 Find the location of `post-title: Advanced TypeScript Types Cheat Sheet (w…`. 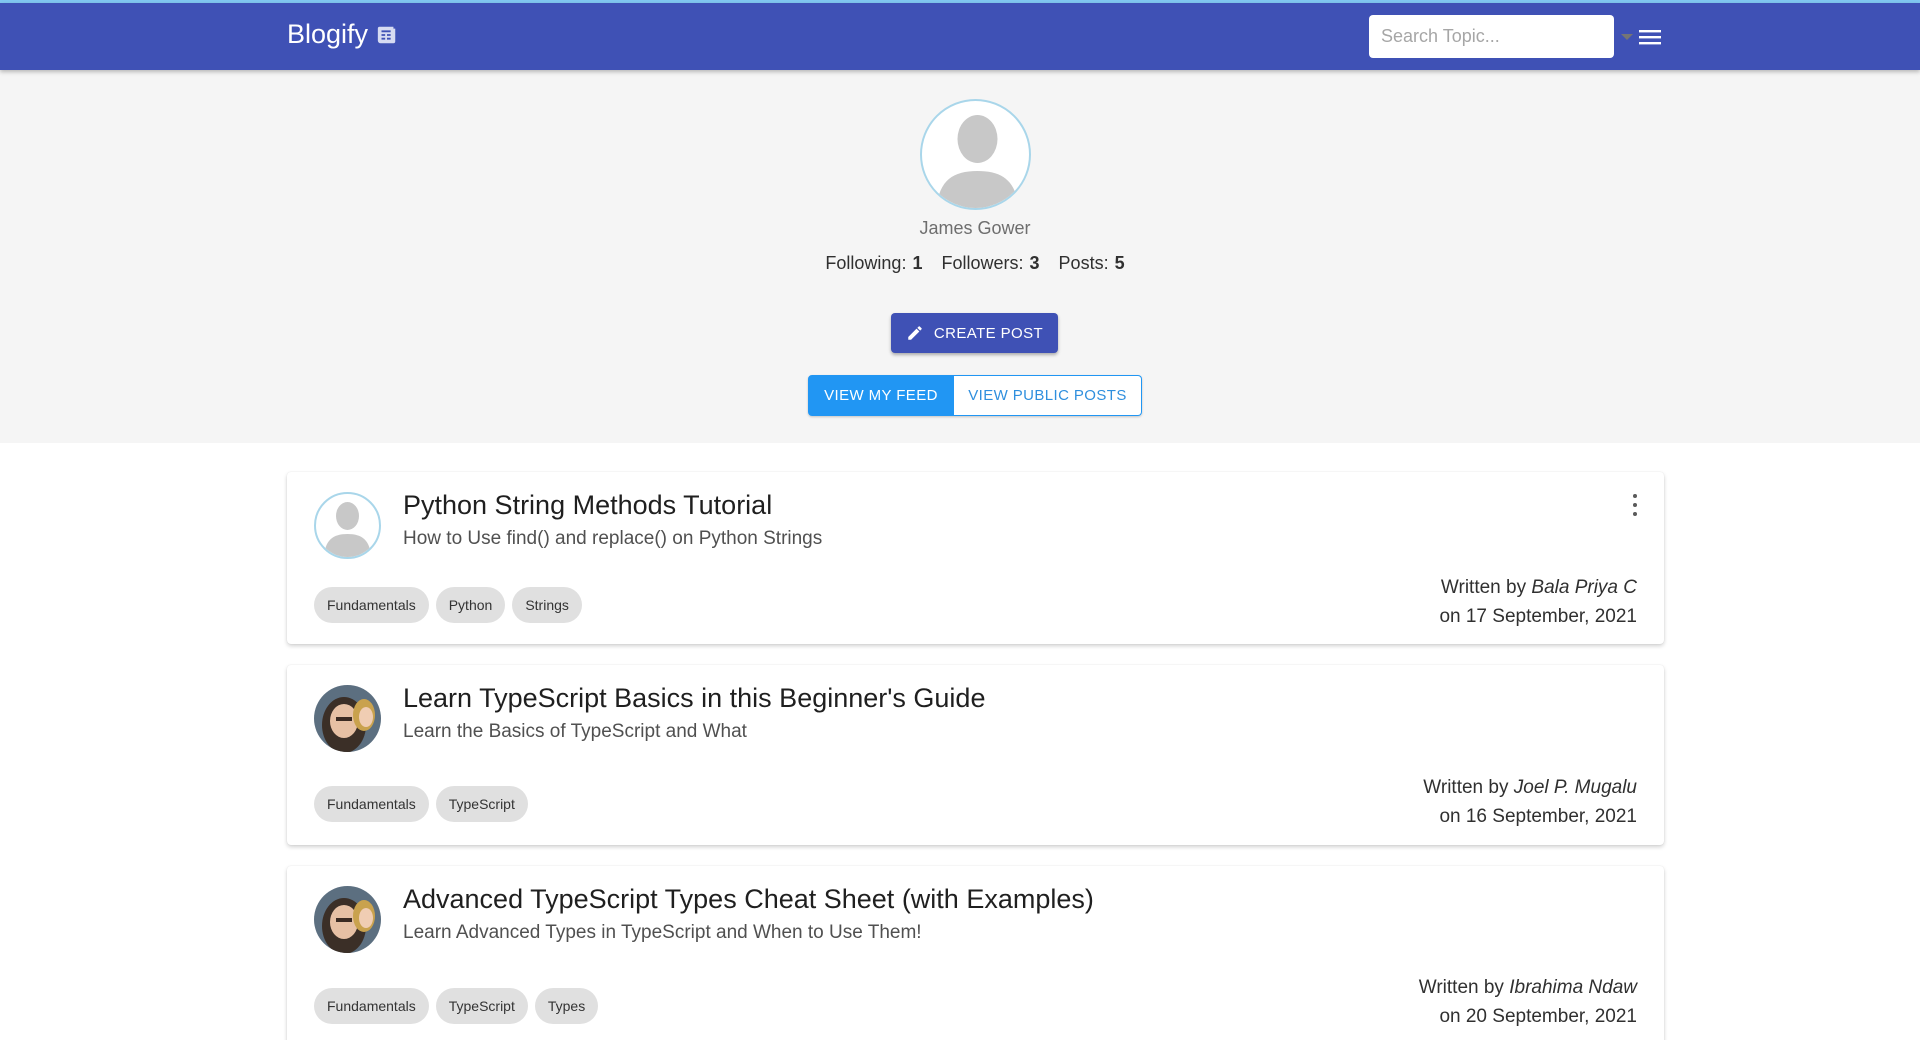

post-title: Advanced TypeScript Types Cheat Sheet (w… is located at coordinates (748, 899).